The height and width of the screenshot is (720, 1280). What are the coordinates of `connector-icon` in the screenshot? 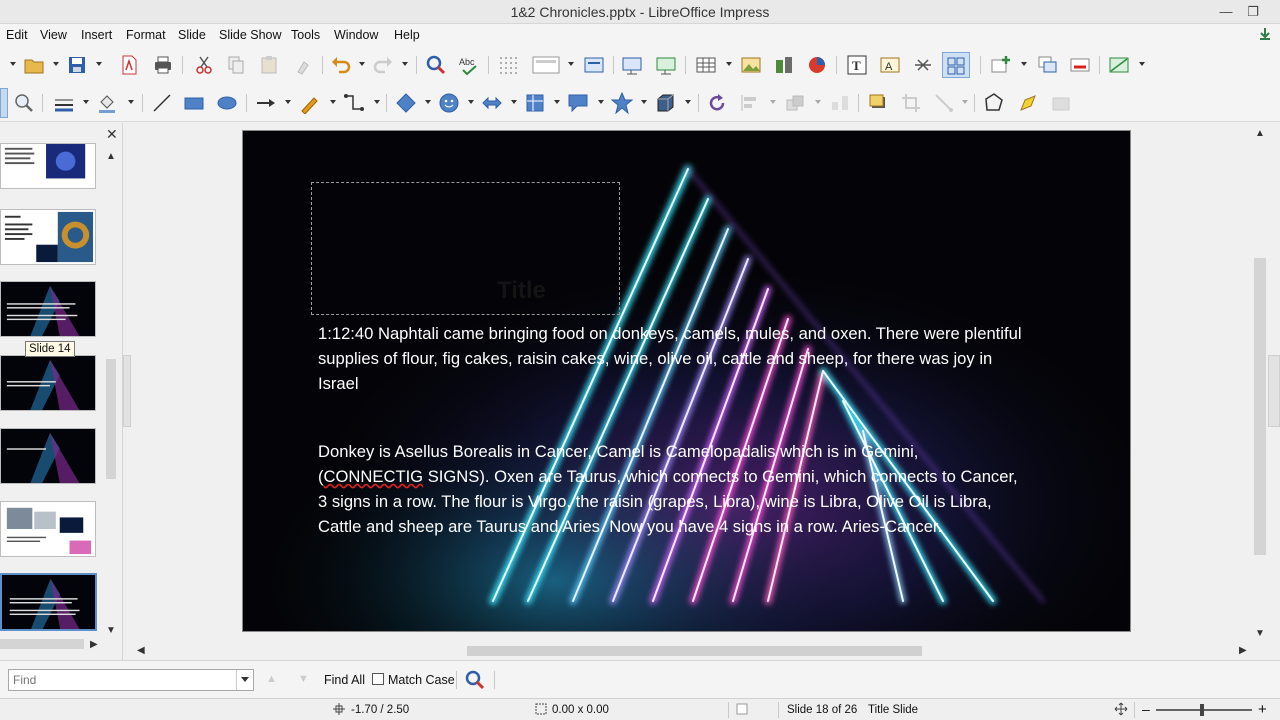 It's located at (354, 103).